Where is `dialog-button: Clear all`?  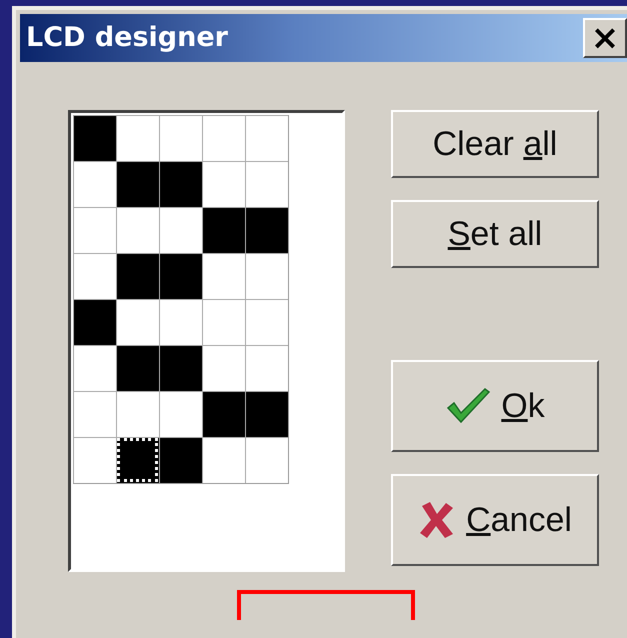 dialog-button: Clear all is located at coordinates (495, 144).